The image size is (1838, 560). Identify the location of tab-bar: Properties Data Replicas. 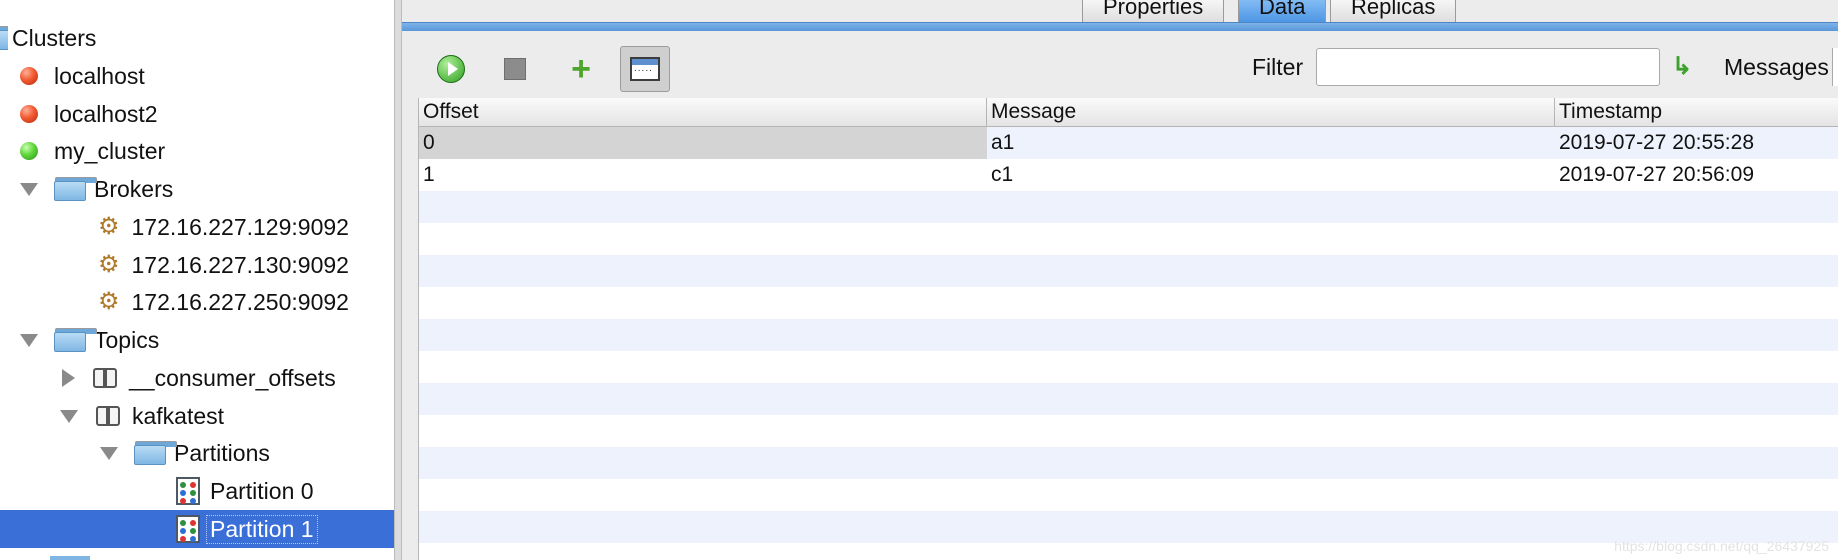
(1120, 12).